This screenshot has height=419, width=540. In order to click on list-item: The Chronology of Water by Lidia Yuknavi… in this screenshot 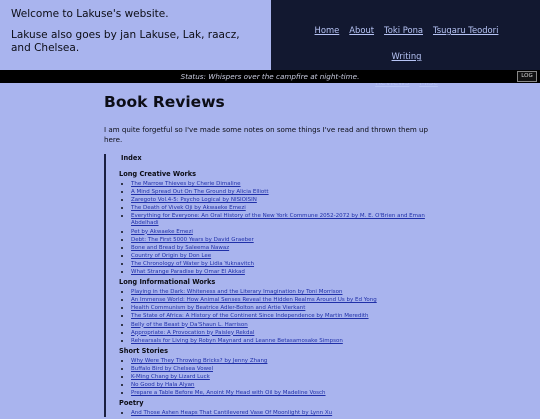, I will do `click(287, 264)`.